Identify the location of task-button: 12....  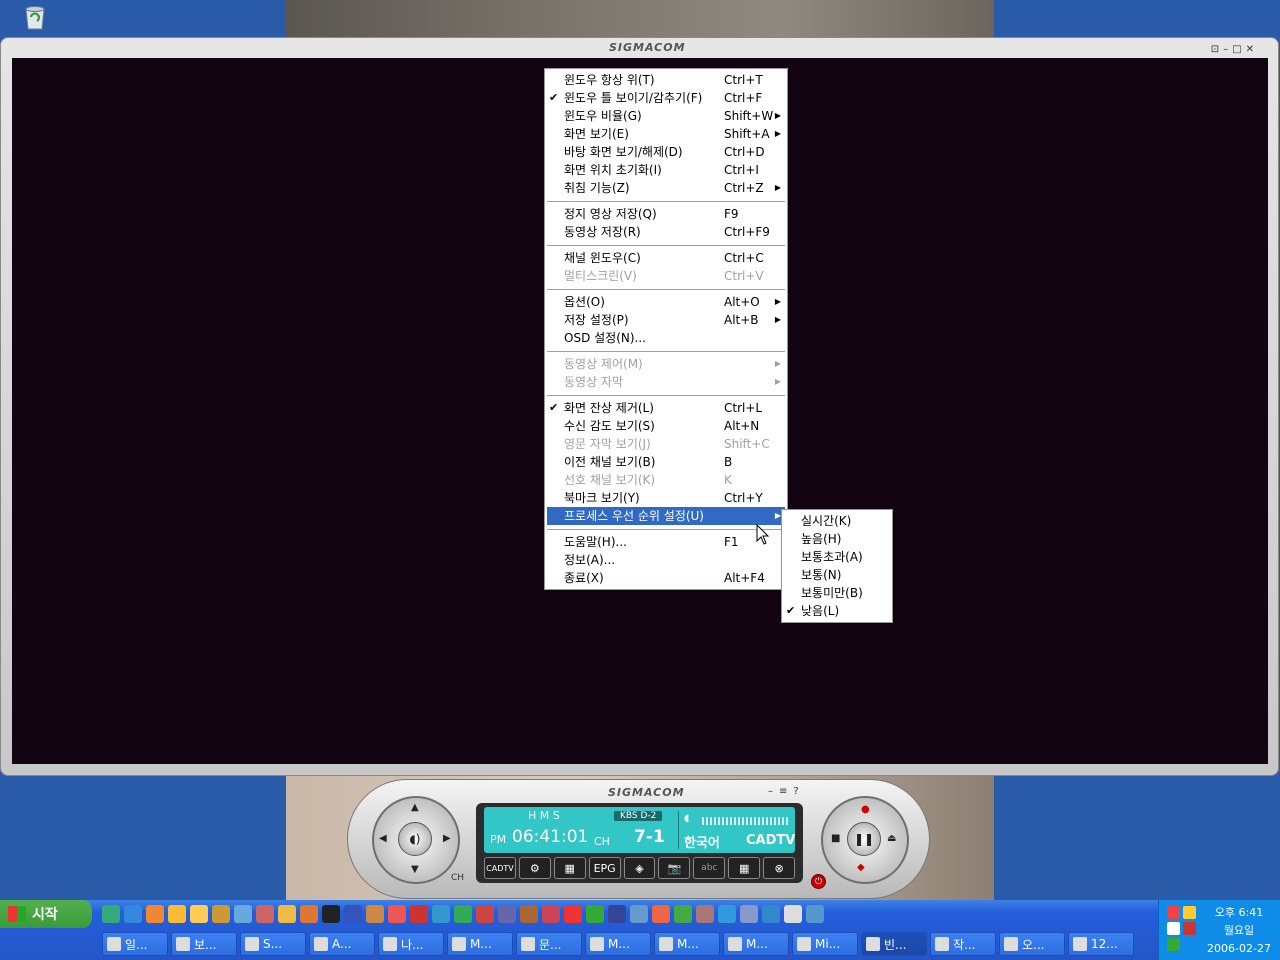
(1101, 944).